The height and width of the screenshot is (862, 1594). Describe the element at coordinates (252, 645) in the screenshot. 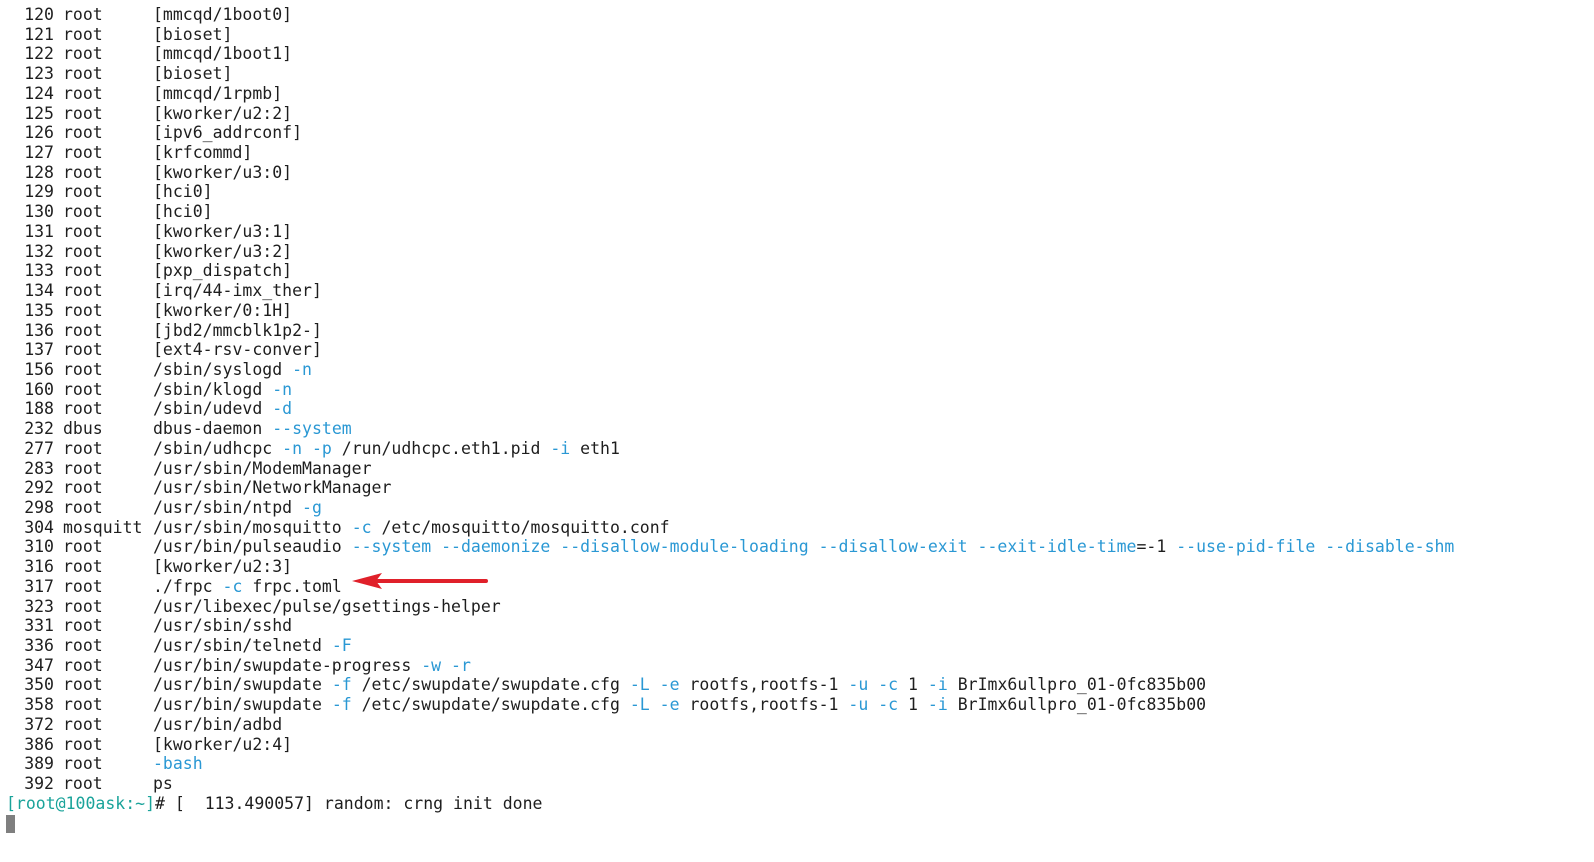

I see `process-command: /usr/sbin/telnetd -F` at that location.